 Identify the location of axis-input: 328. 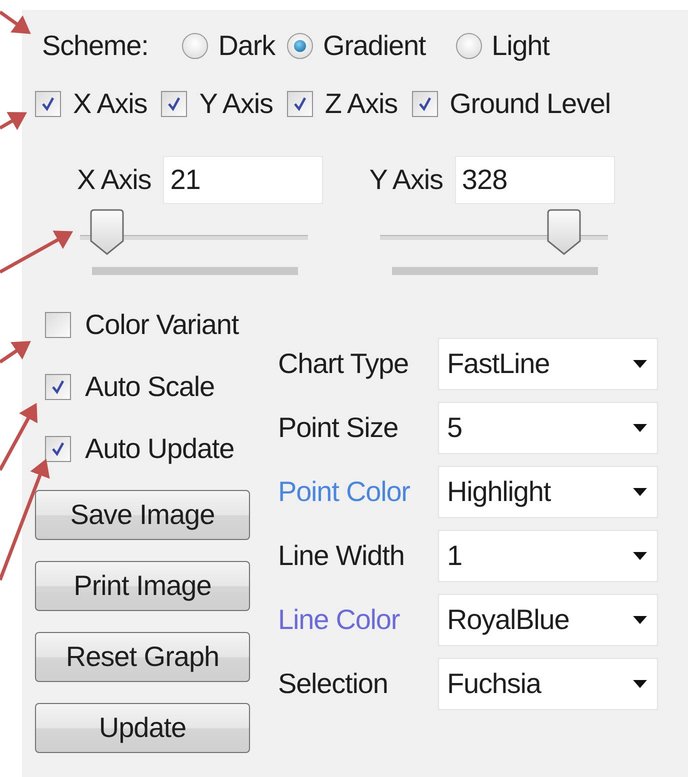
(534, 180).